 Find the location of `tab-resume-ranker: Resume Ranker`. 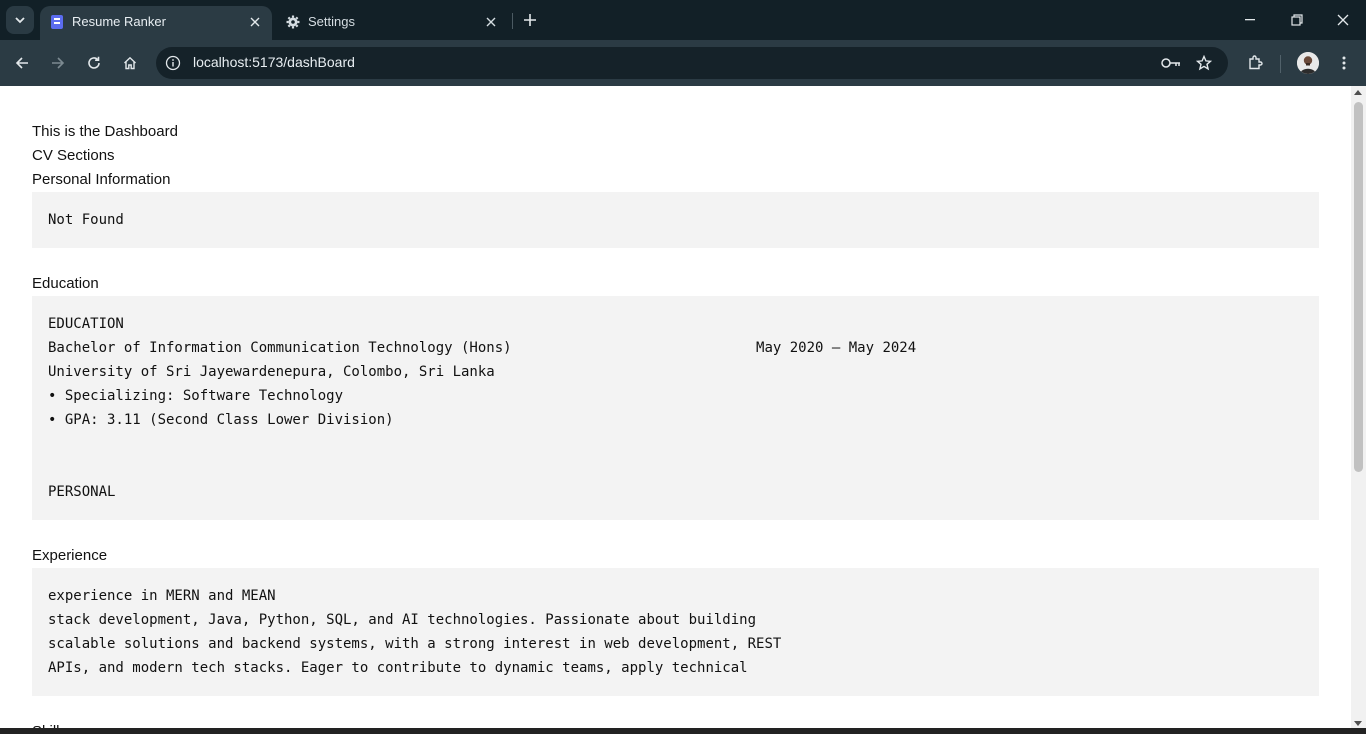

tab-resume-ranker: Resume Ranker is located at coordinates (156, 23).